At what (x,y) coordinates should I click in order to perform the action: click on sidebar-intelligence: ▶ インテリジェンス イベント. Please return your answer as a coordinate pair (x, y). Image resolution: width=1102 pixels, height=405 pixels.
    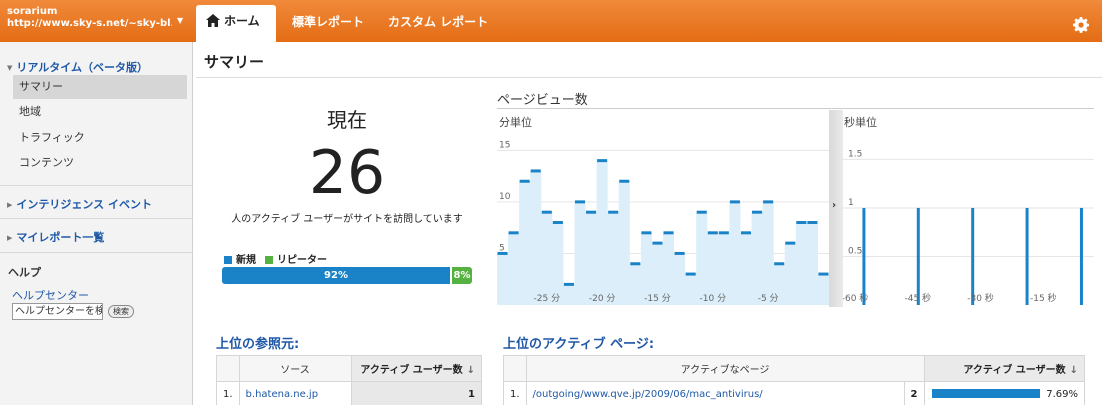
    Looking at the image, I should click on (79, 204).